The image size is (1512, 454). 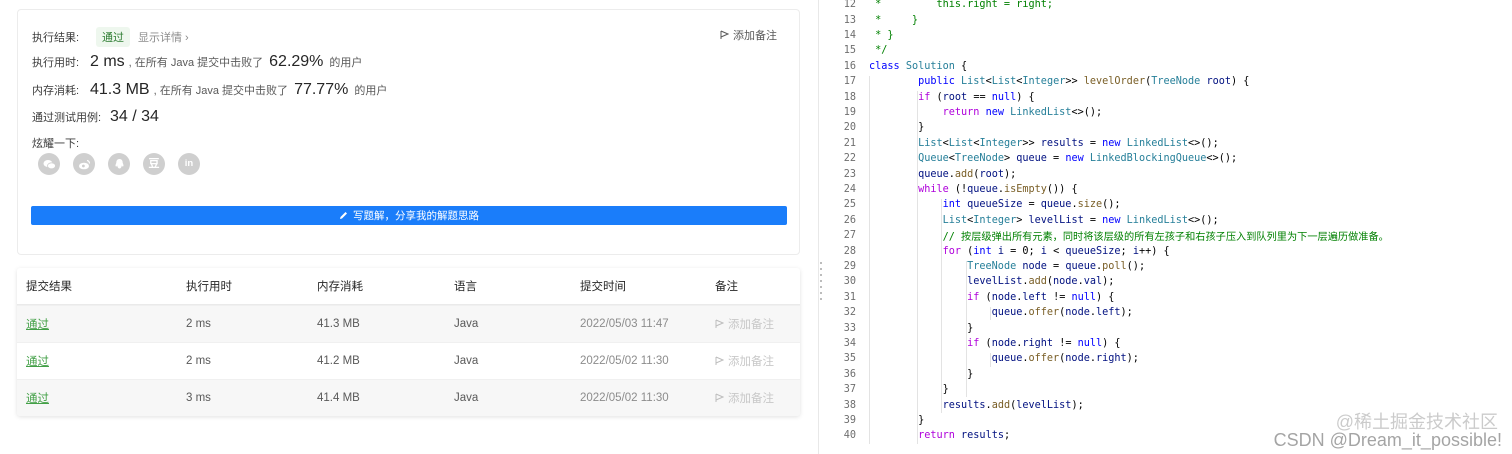 I want to click on code-line: 20 }, so click(x=1170, y=127).